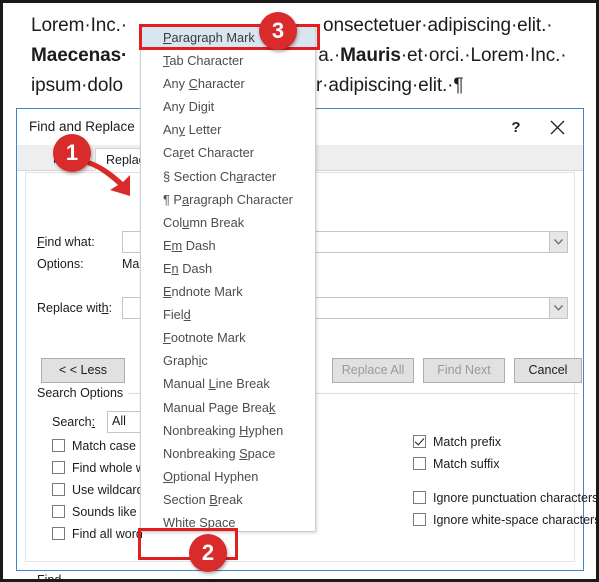  What do you see at coordinates (228, 199) in the screenshot?
I see `menu-item-paragraph-character: ¶ Paragraph Character` at bounding box center [228, 199].